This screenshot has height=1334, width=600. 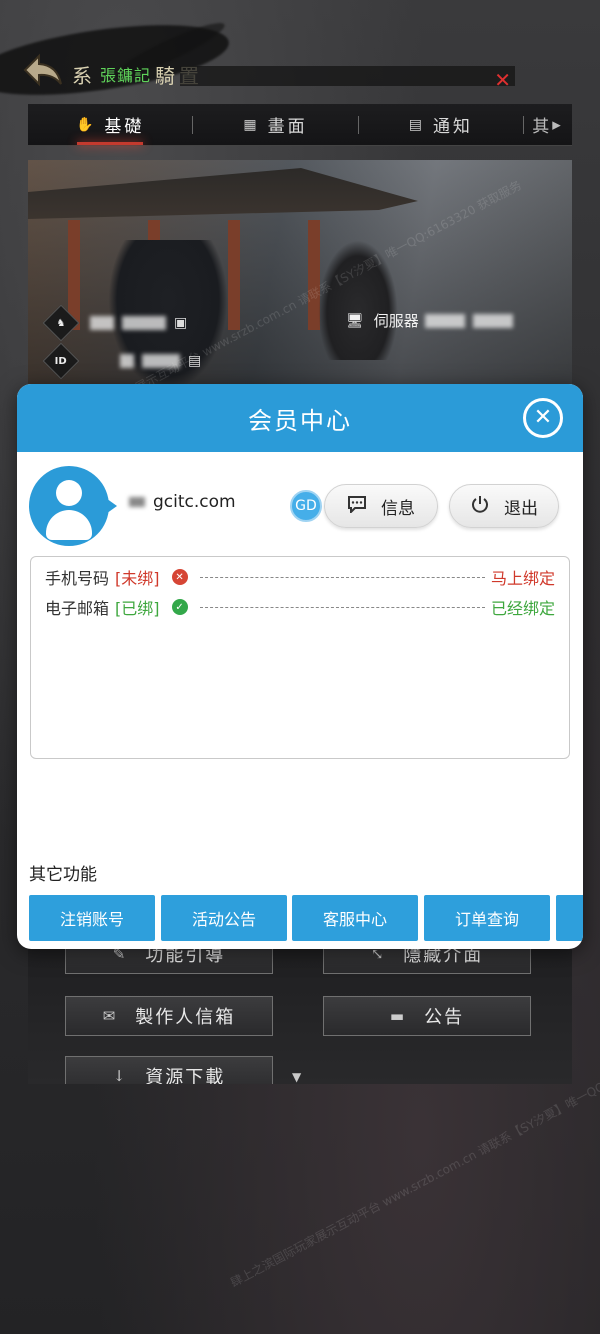 I want to click on title-char: 系, so click(x=84, y=75).